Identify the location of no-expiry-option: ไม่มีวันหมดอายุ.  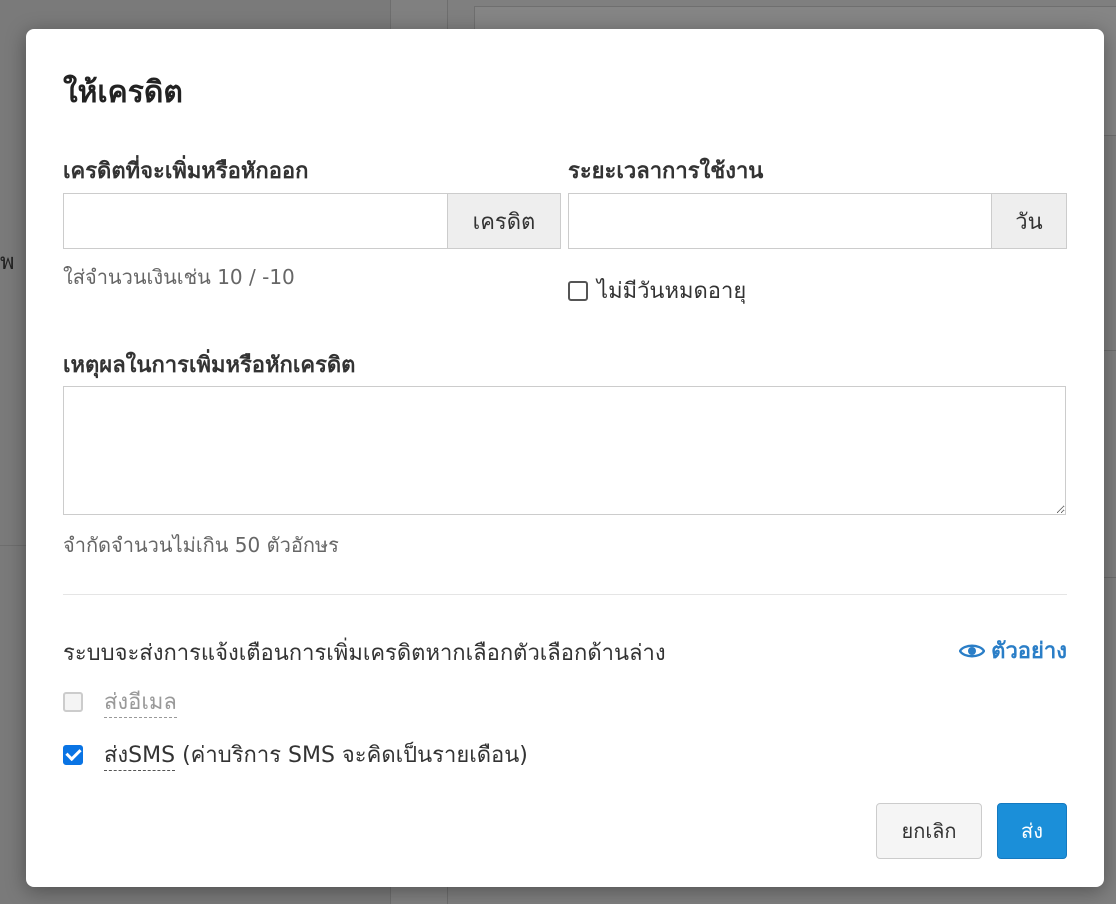
(657, 290).